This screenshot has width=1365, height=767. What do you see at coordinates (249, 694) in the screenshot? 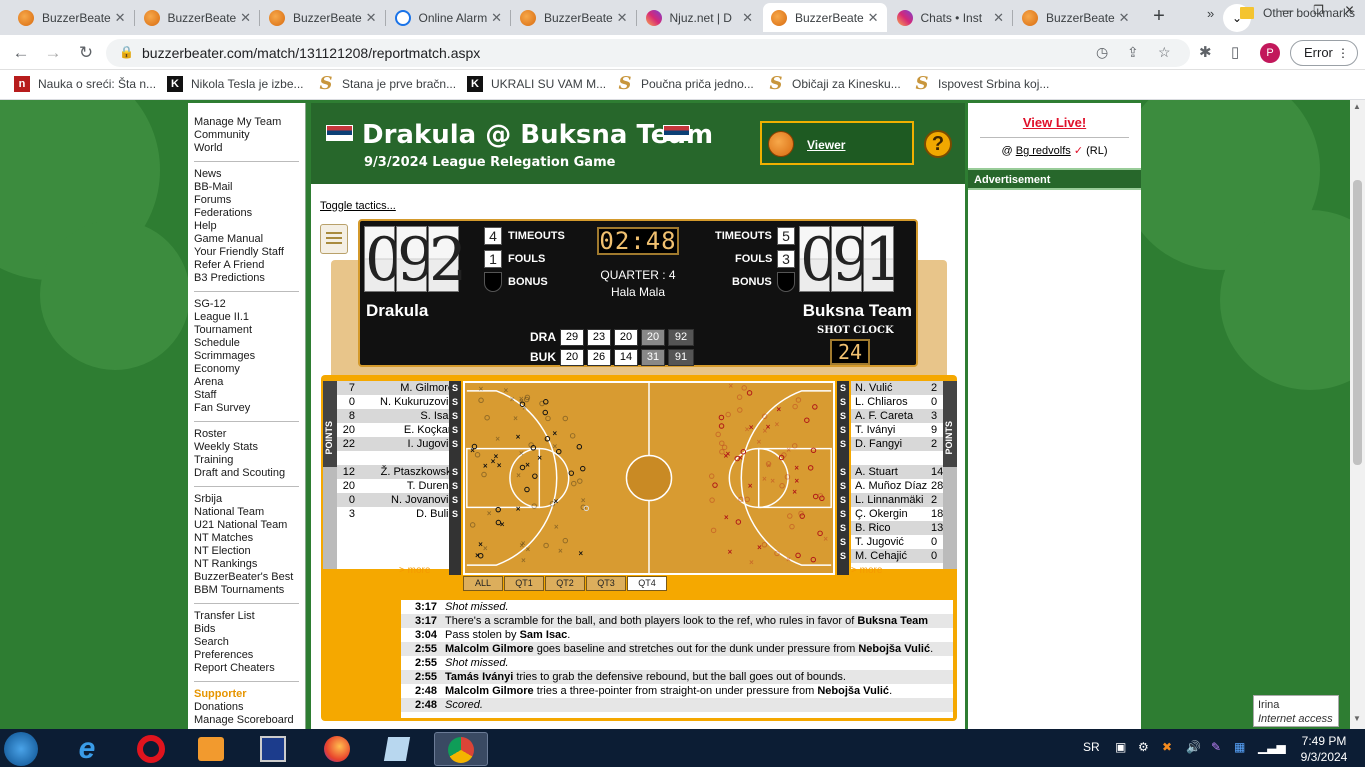
I see `nav-section-title: Supporter` at bounding box center [249, 694].